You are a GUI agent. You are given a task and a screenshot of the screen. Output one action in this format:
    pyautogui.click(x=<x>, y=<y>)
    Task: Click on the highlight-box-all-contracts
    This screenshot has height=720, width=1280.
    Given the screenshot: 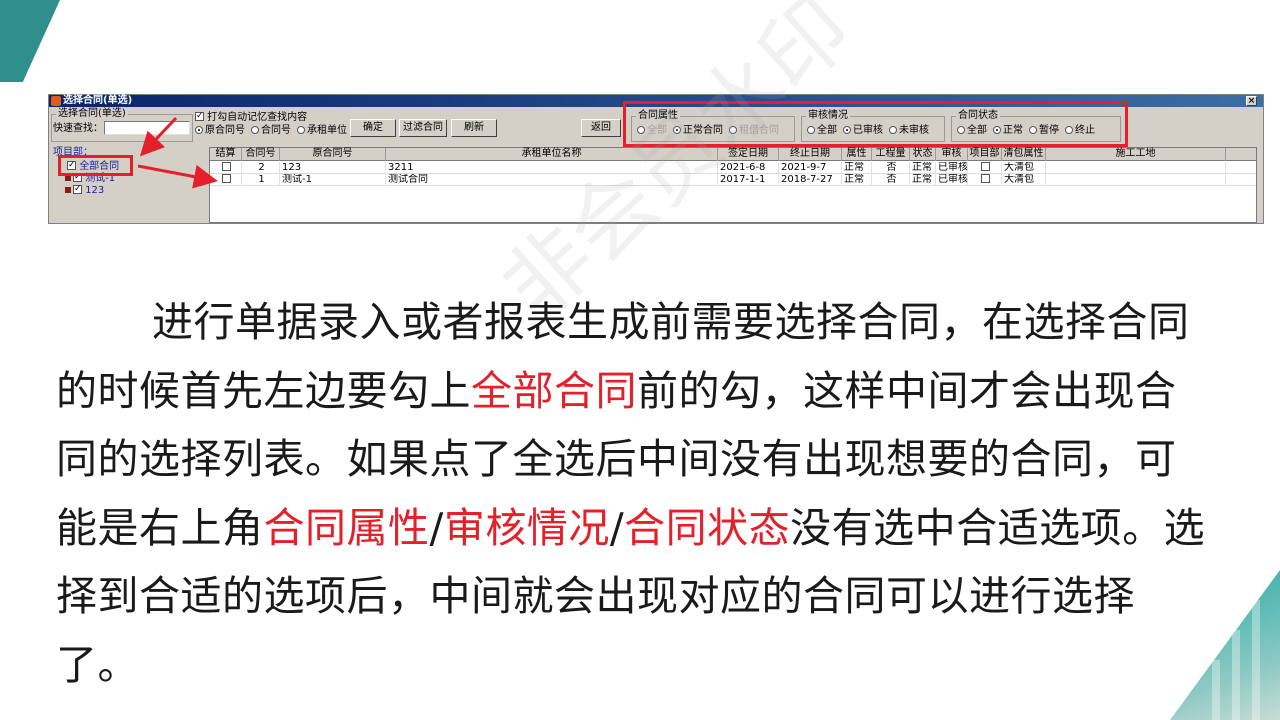 What is the action you would take?
    pyautogui.click(x=95, y=165)
    